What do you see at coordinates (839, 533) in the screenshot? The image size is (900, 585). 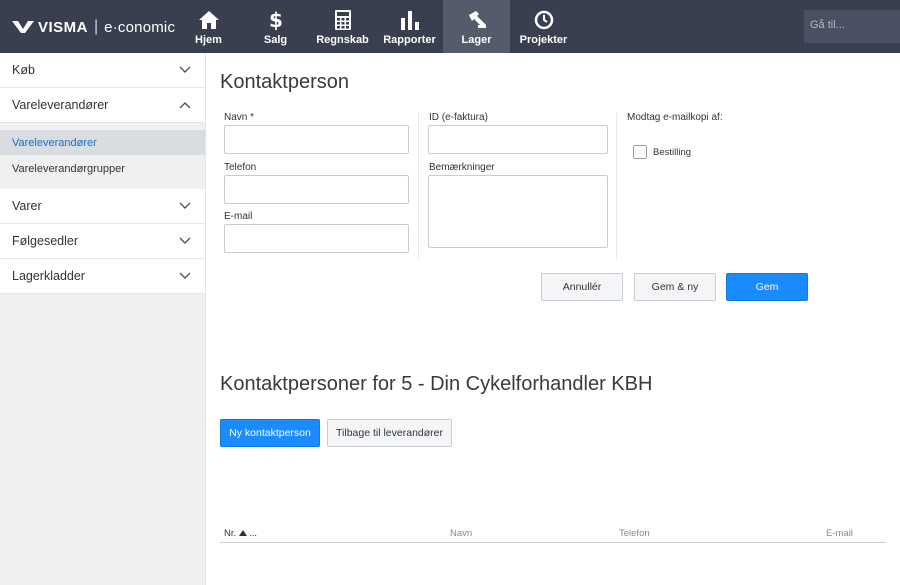 I see `column-header-email: E-mail` at bounding box center [839, 533].